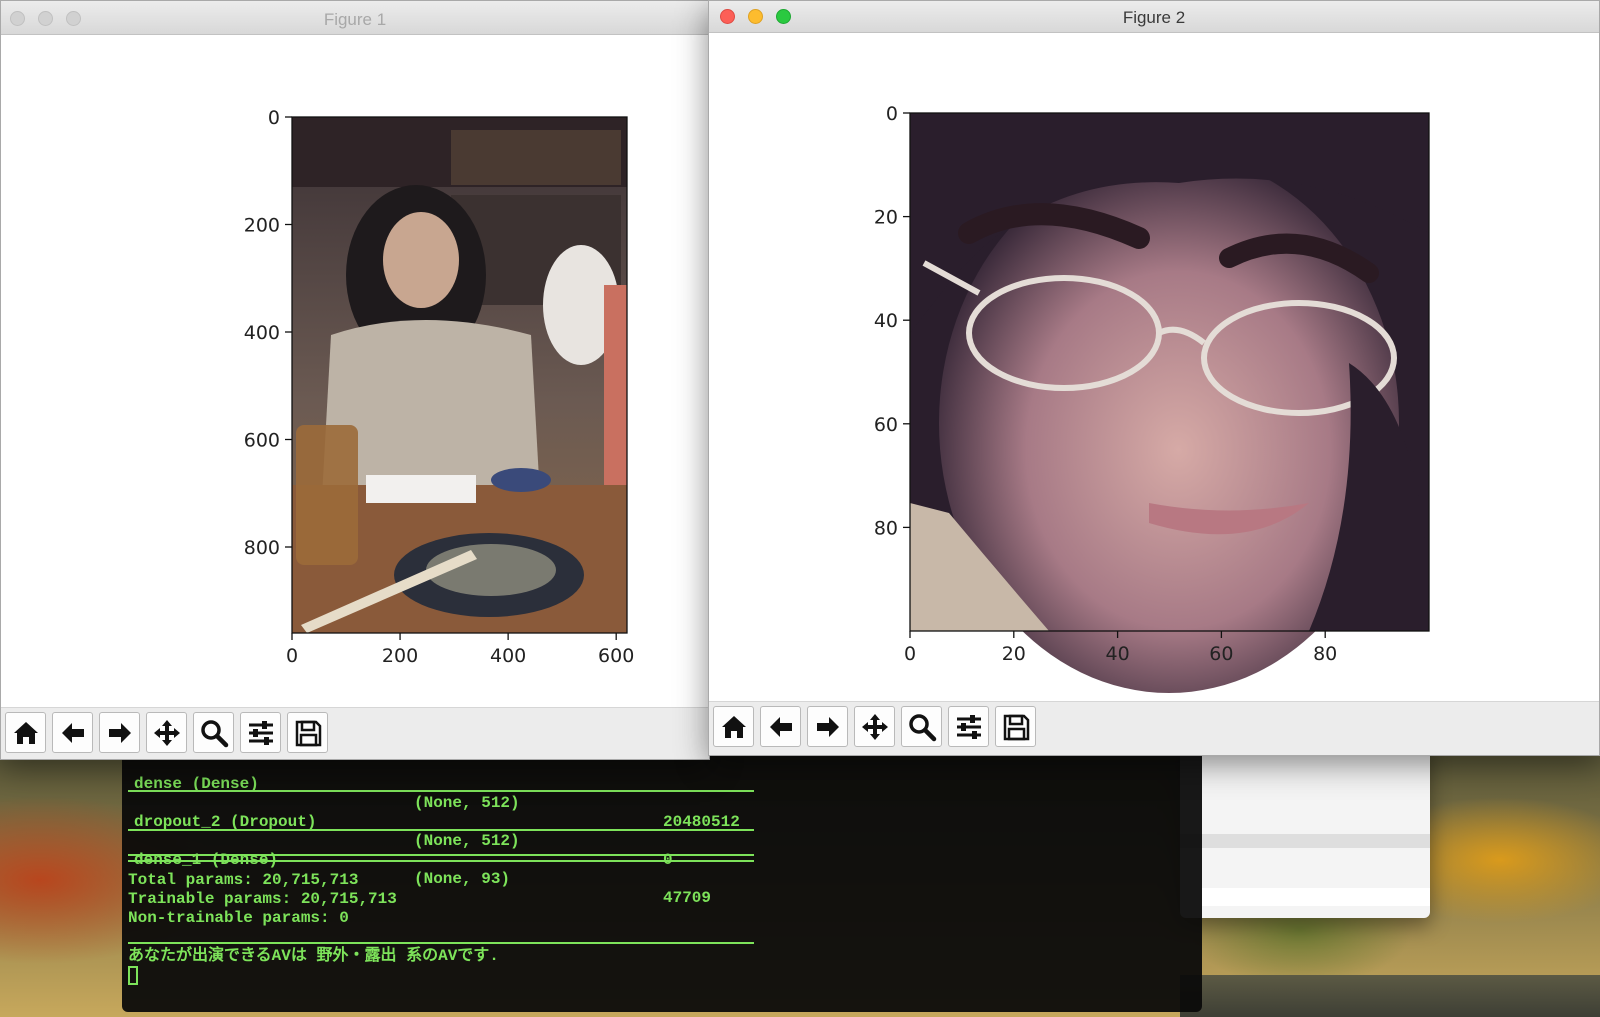  Describe the element at coordinates (262, 899) in the screenshot. I see `trainable-params: Trainable params: 20,715,713` at that location.